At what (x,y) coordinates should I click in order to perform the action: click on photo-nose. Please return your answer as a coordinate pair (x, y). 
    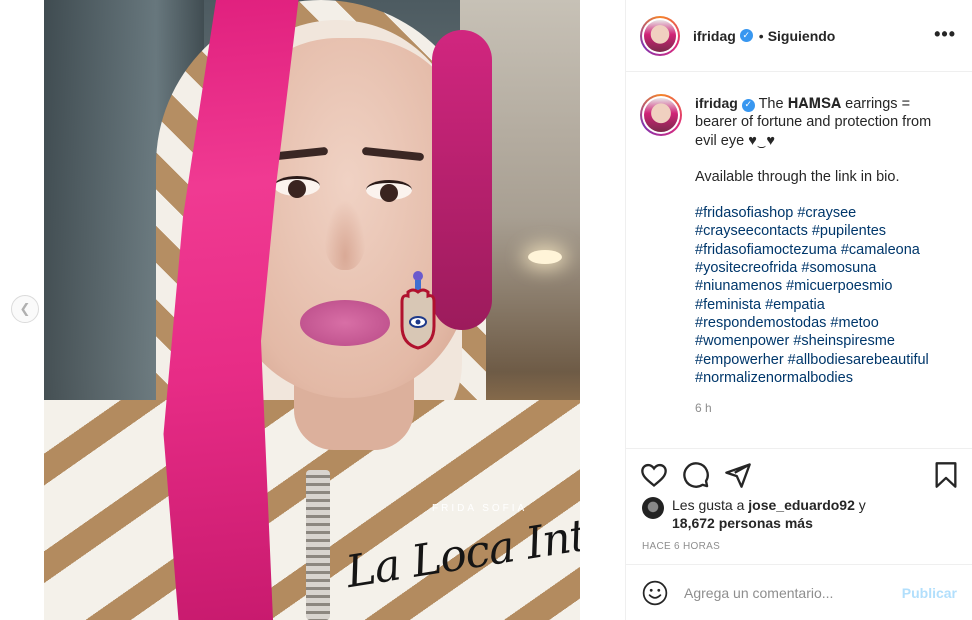
    Looking at the image, I should click on (345, 235).